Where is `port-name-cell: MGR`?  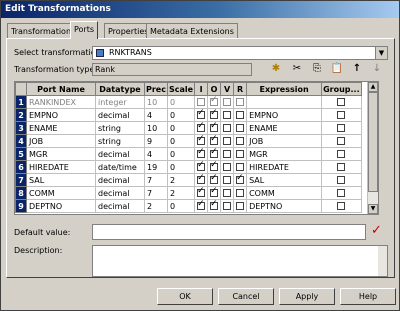 port-name-cell: MGR is located at coordinates (61, 154).